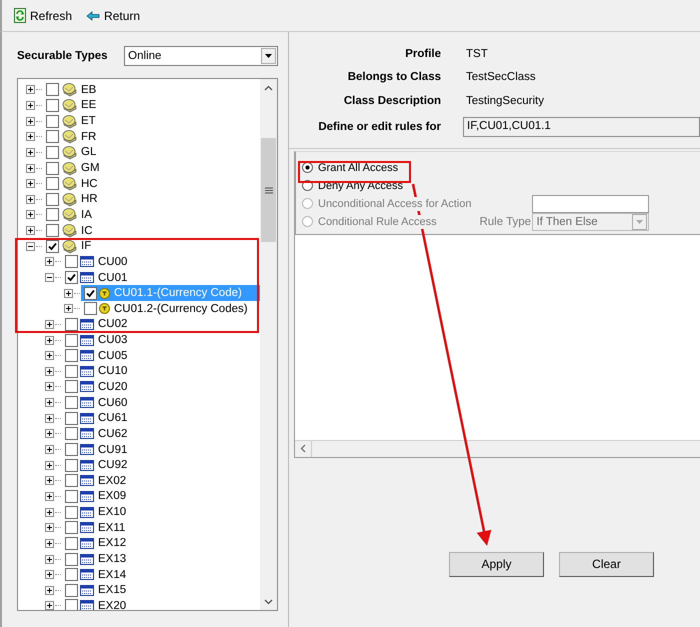 This screenshot has height=627, width=700. I want to click on tree-item: IA, so click(86, 214).